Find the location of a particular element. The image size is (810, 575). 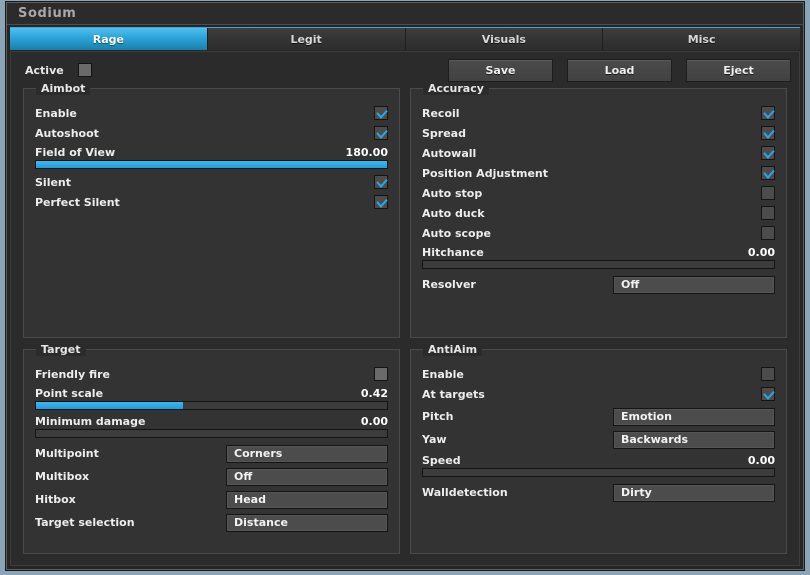

auto-duck-checkbox is located at coordinates (768, 213).